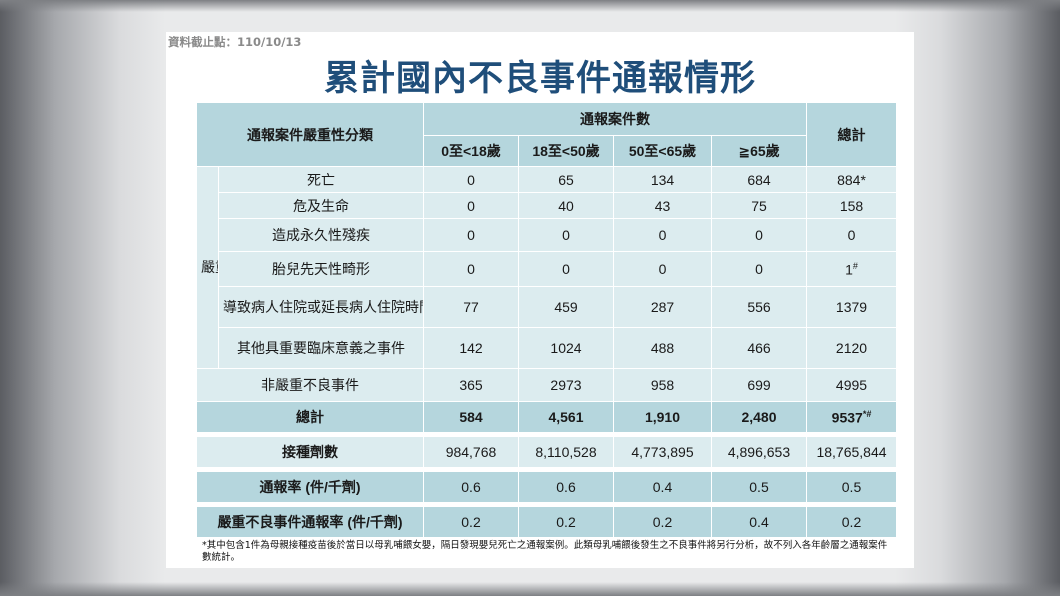 This screenshot has height=596, width=1060. What do you see at coordinates (849, 179) in the screenshot?
I see `total-value: 884` at bounding box center [849, 179].